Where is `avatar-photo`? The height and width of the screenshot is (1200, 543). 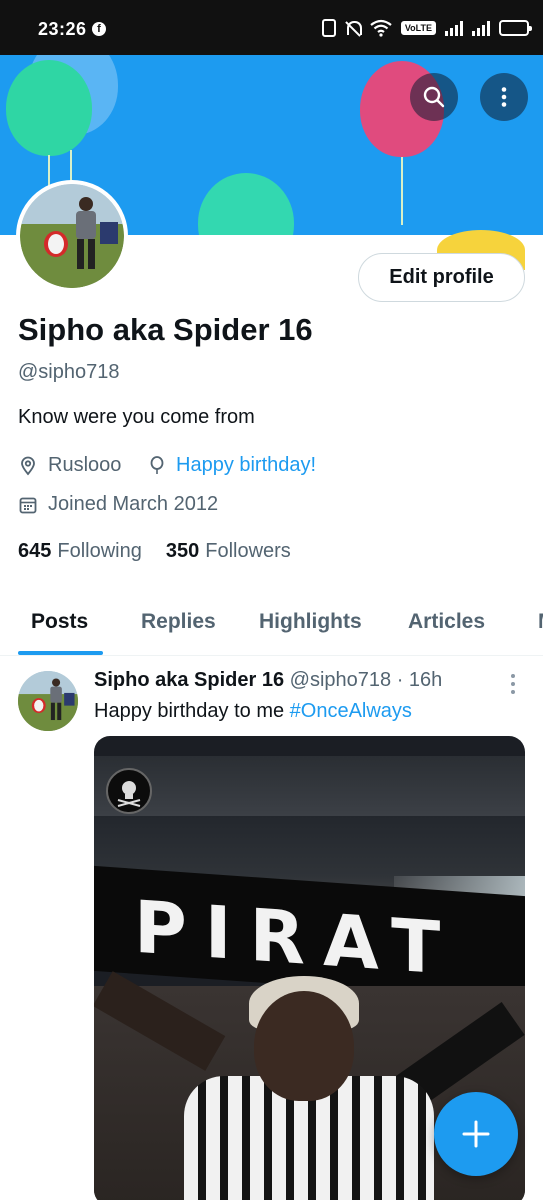
avatar-photo is located at coordinates (72, 236).